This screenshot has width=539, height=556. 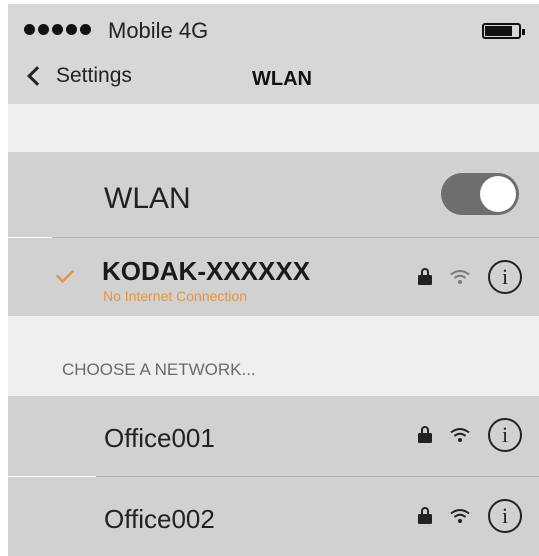 I want to click on back-to-settings-button: Settings, so click(x=79, y=76).